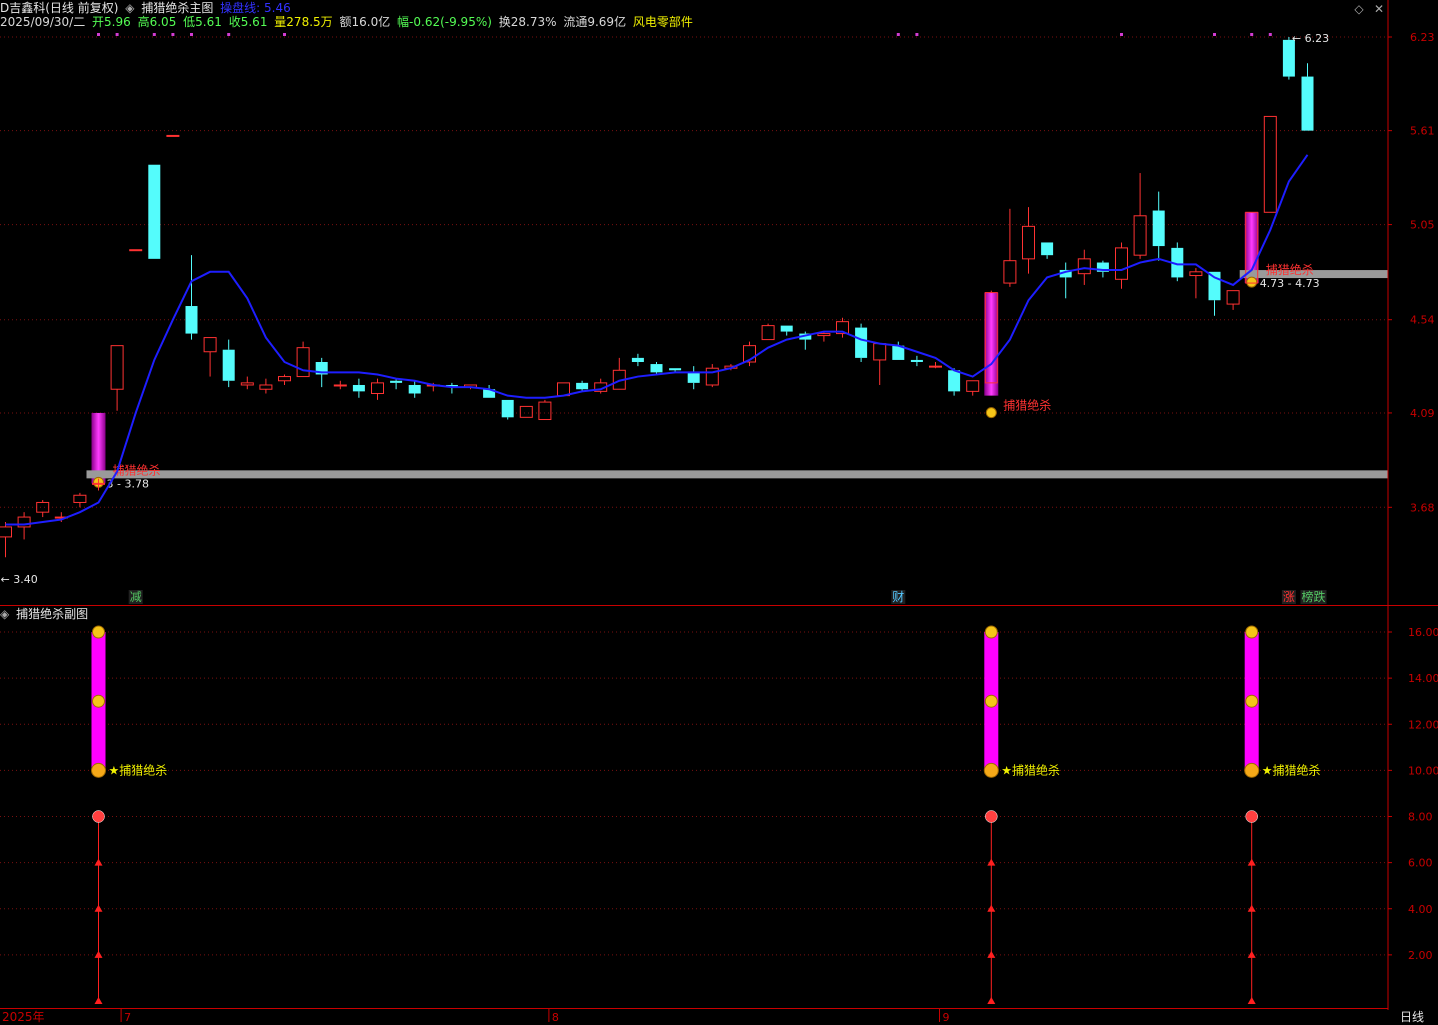  I want to click on support-label: 4.73 - 4.73, so click(1290, 283).